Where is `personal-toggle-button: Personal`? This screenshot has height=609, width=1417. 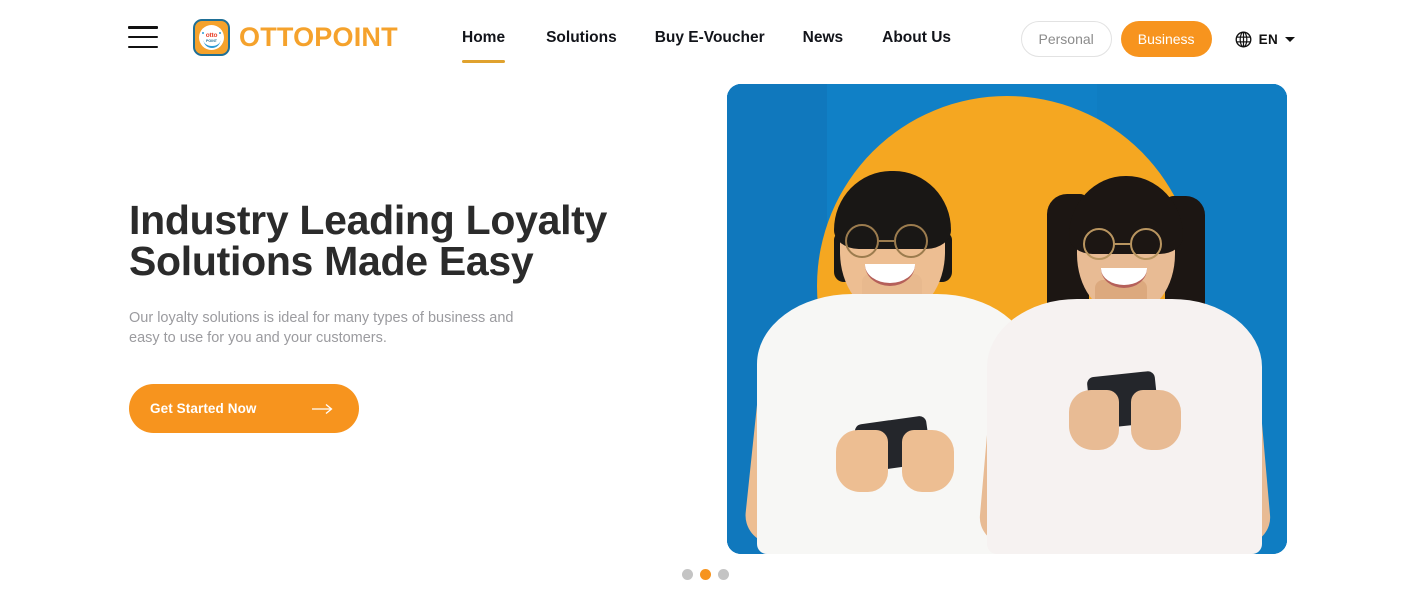
personal-toggle-button: Personal is located at coordinates (1066, 39).